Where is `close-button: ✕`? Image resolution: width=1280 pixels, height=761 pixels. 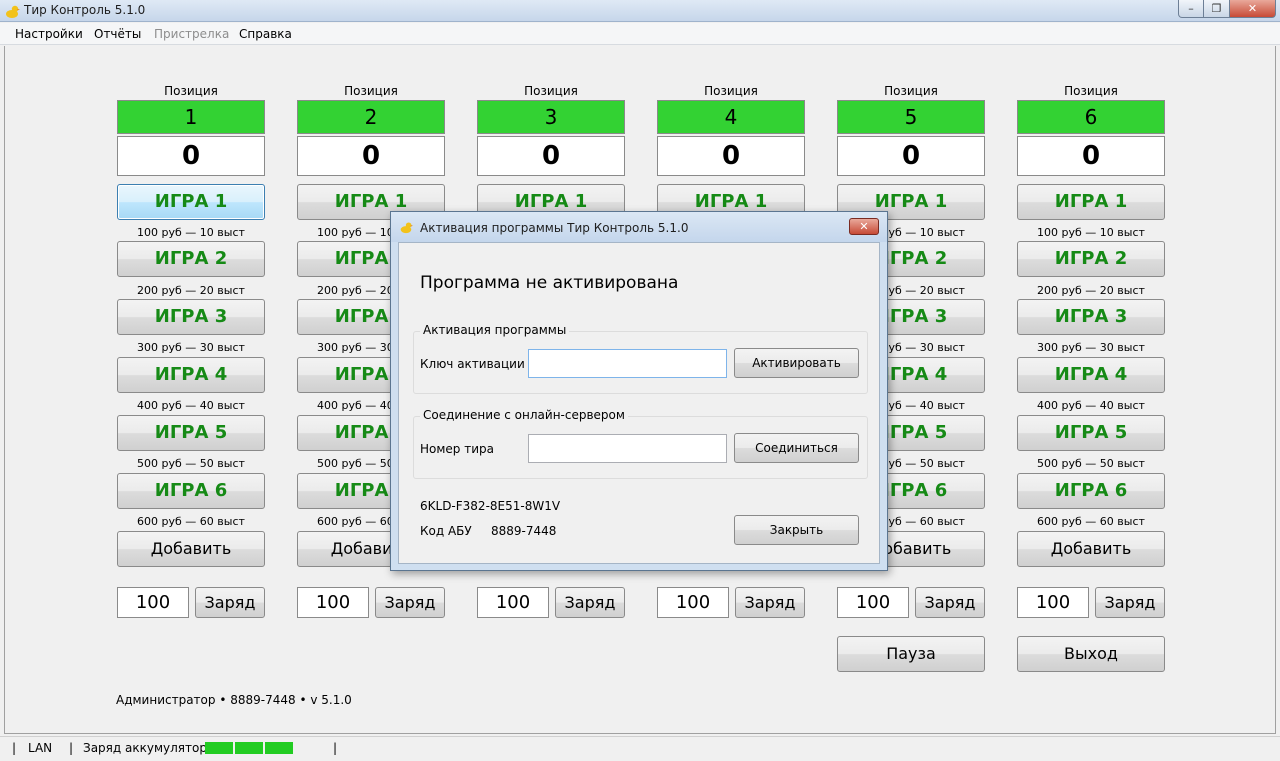
close-button: ✕ is located at coordinates (1253, 9).